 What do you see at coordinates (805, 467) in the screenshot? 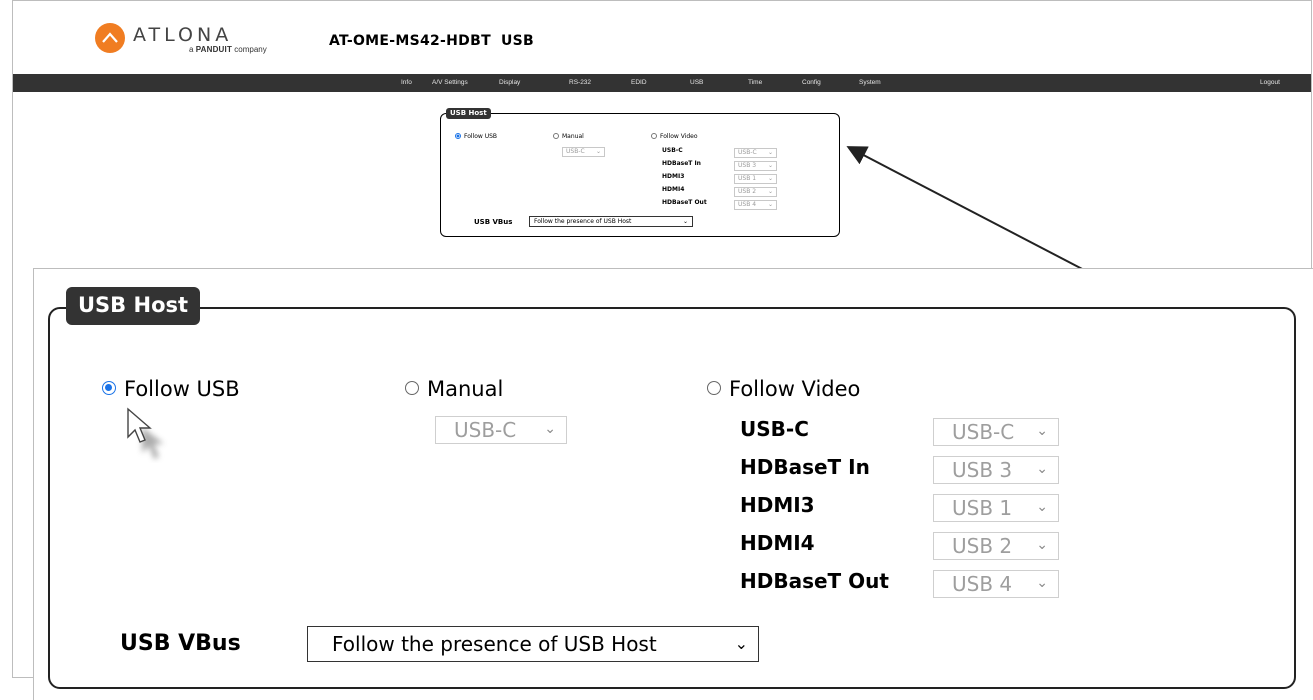
I see `row-label-hdbaset-in: HDBaseT In` at bounding box center [805, 467].